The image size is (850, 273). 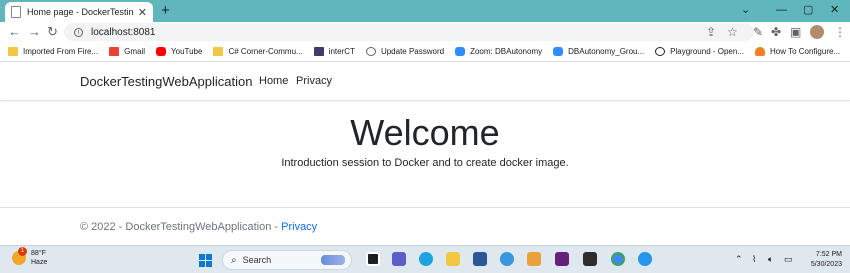 I want to click on weather-widget: 1 88°F Haze, so click(x=29, y=257).